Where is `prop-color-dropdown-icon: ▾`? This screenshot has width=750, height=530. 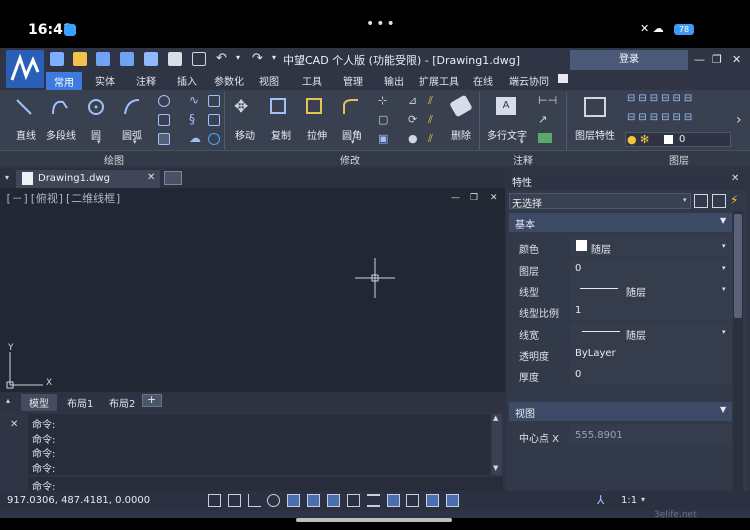 prop-color-dropdown-icon: ▾ is located at coordinates (724, 246).